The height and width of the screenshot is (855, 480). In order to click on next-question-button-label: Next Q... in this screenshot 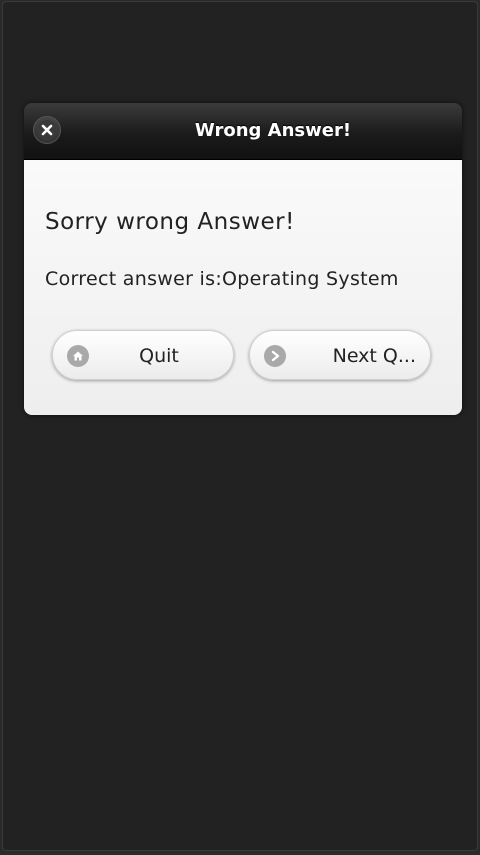, I will do `click(374, 356)`.